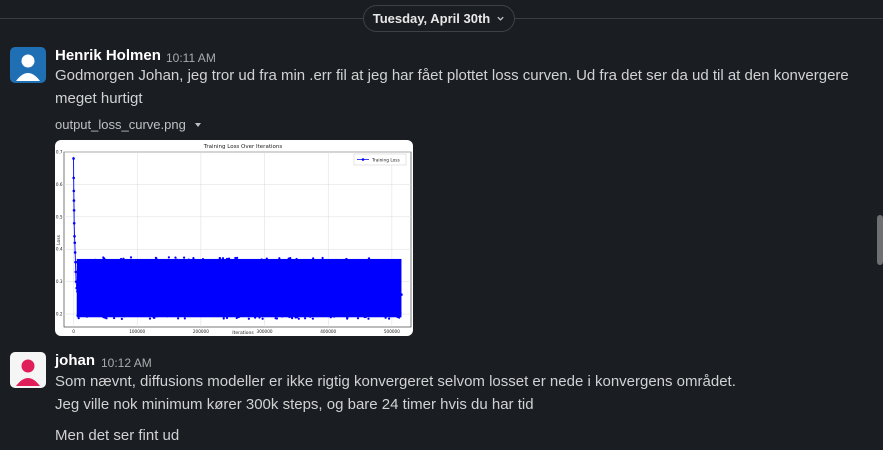  Describe the element at coordinates (28, 65) in the screenshot. I see `avatar-henrik` at that location.